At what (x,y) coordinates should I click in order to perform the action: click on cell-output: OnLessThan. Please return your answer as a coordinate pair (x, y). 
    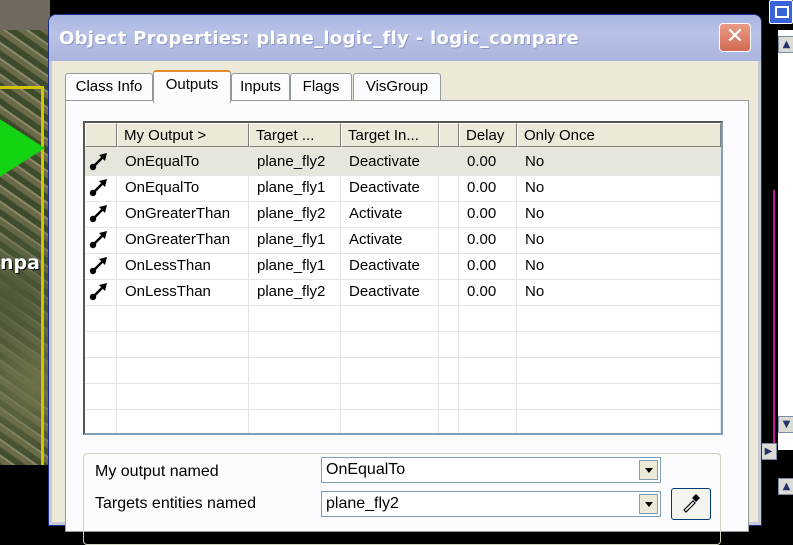
    Looking at the image, I should click on (183, 266).